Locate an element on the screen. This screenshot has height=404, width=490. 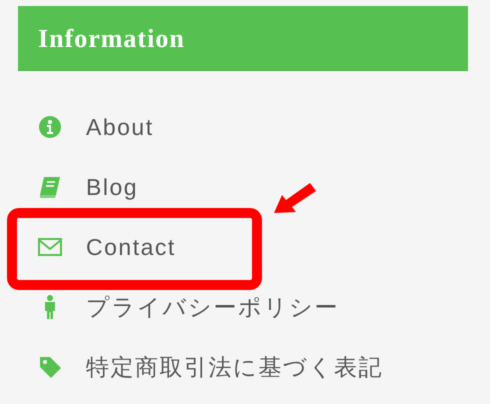
menu-link: Contact is located at coordinates (131, 247).